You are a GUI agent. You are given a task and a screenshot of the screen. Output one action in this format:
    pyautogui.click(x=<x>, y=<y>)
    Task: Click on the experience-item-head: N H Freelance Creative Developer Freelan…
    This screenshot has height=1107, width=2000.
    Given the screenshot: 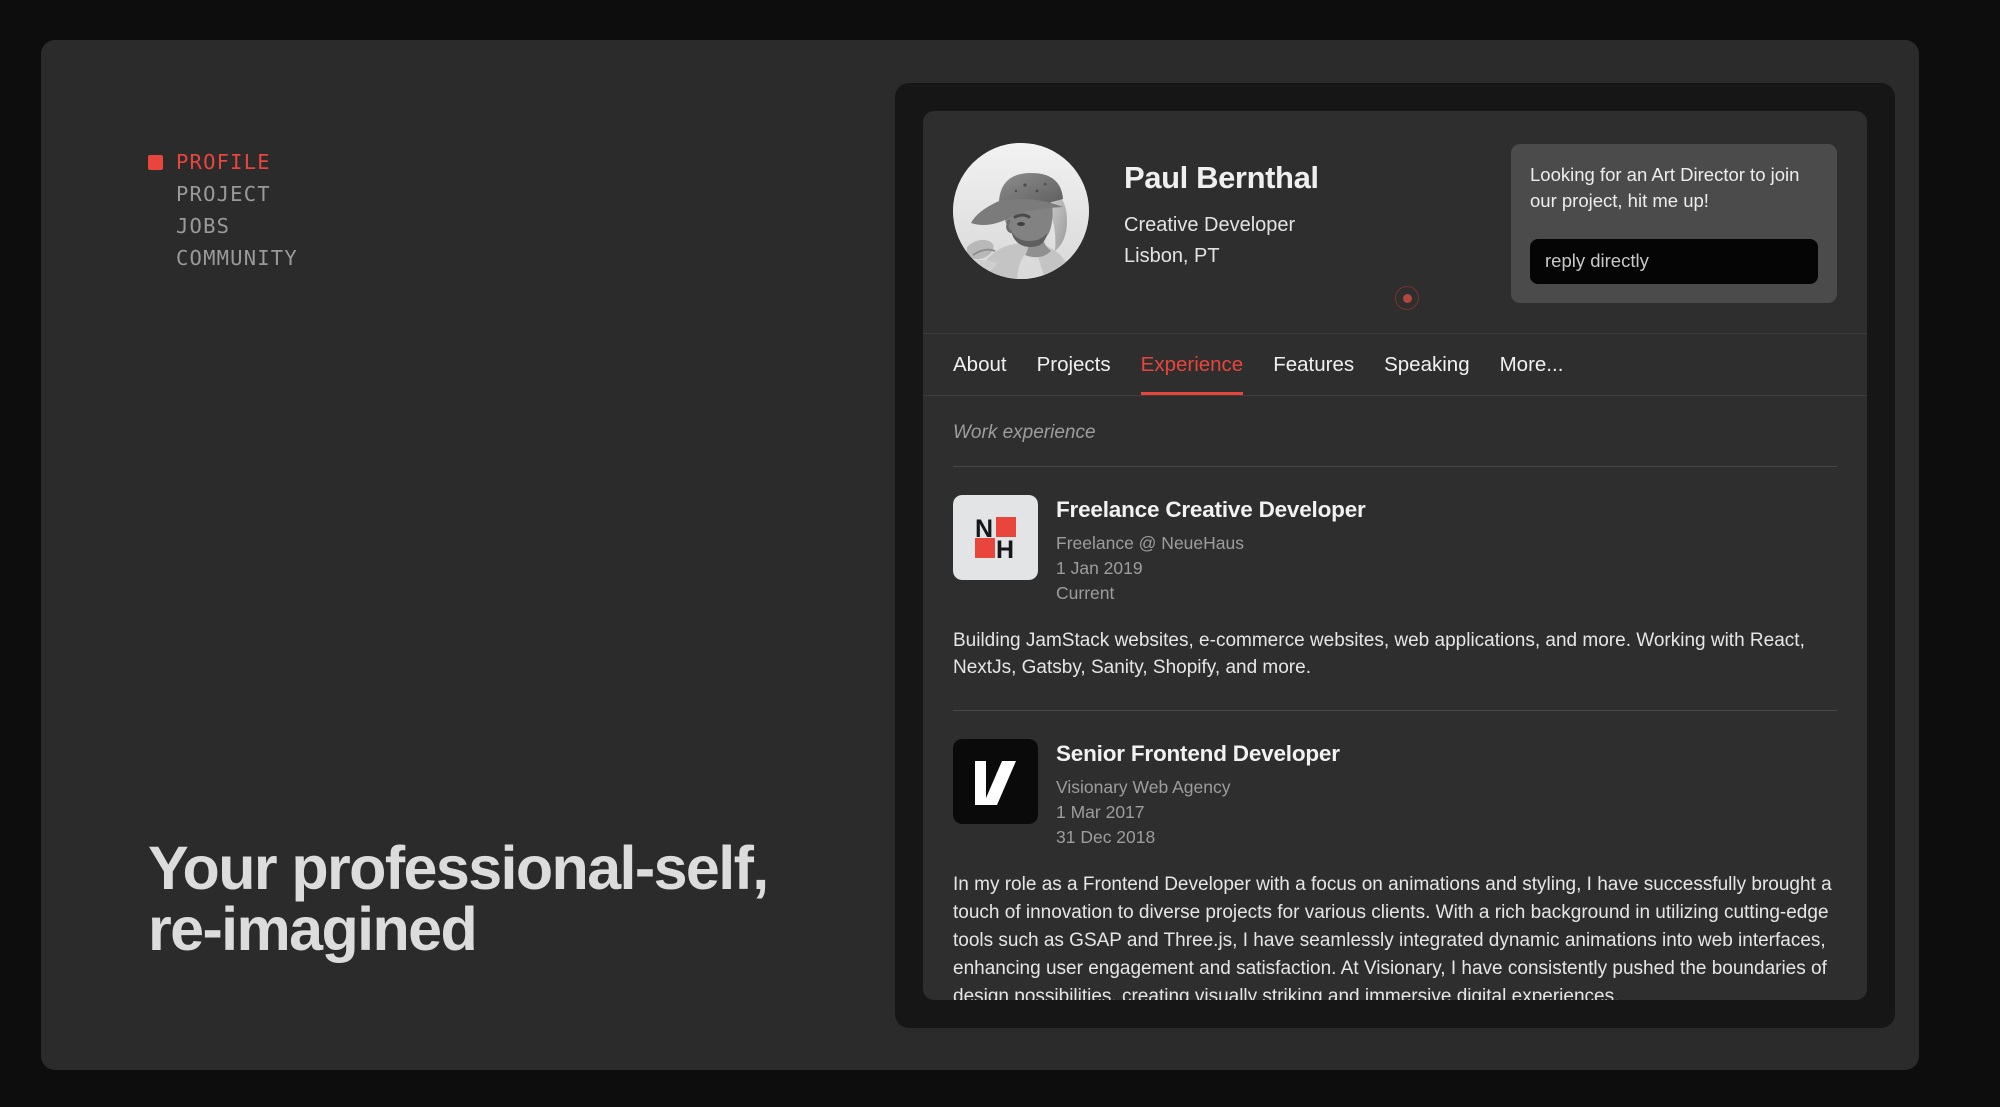 What is the action you would take?
    pyautogui.click(x=1395, y=550)
    